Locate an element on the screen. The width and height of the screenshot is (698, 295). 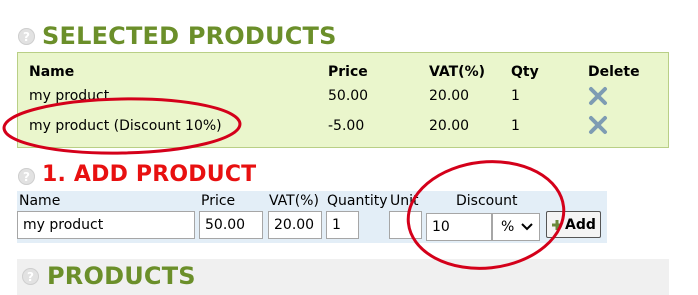
row2-name: my product (Discount 10%) is located at coordinates (125, 126).